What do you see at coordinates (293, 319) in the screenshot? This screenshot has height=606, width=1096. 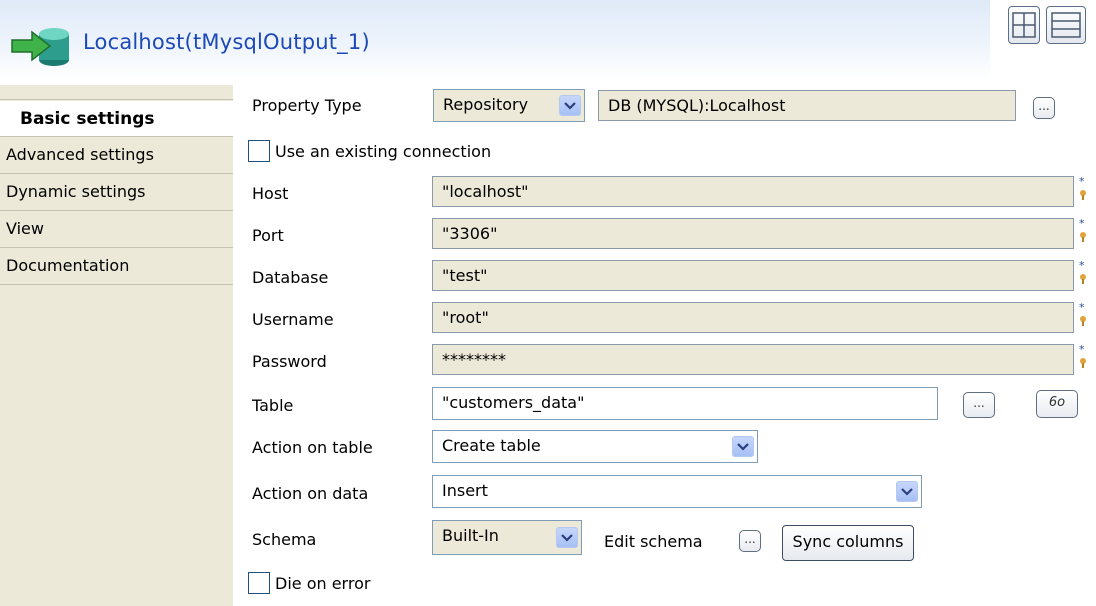 I see `username-label: Username` at bounding box center [293, 319].